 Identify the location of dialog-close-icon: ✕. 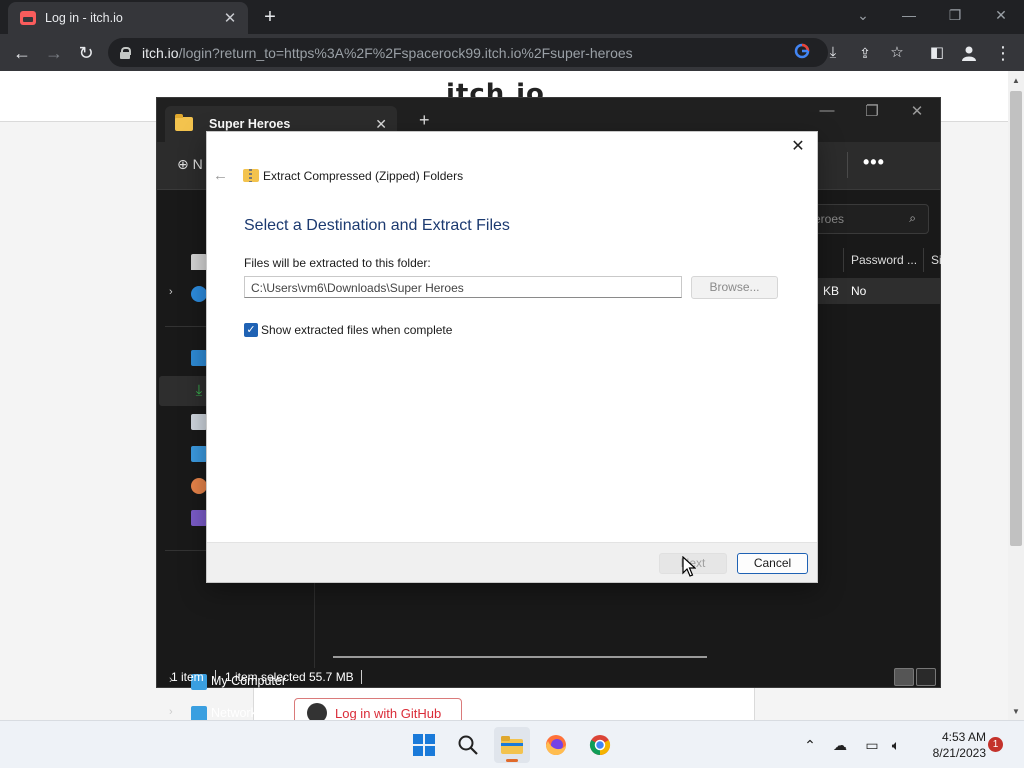
(798, 147).